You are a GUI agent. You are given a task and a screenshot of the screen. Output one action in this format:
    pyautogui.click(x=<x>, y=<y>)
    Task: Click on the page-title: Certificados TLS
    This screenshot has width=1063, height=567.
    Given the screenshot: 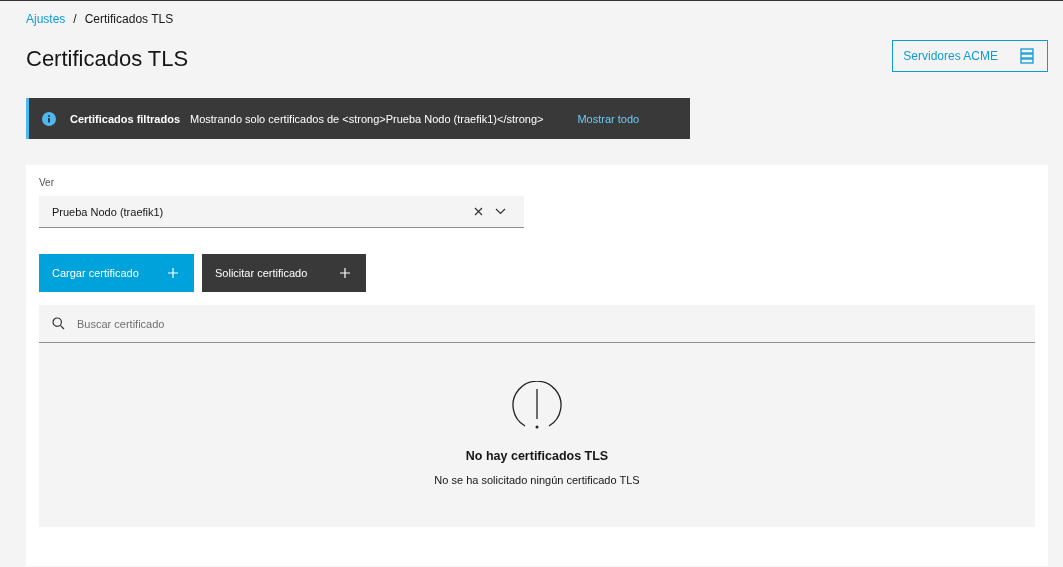 What is the action you would take?
    pyautogui.click(x=107, y=59)
    